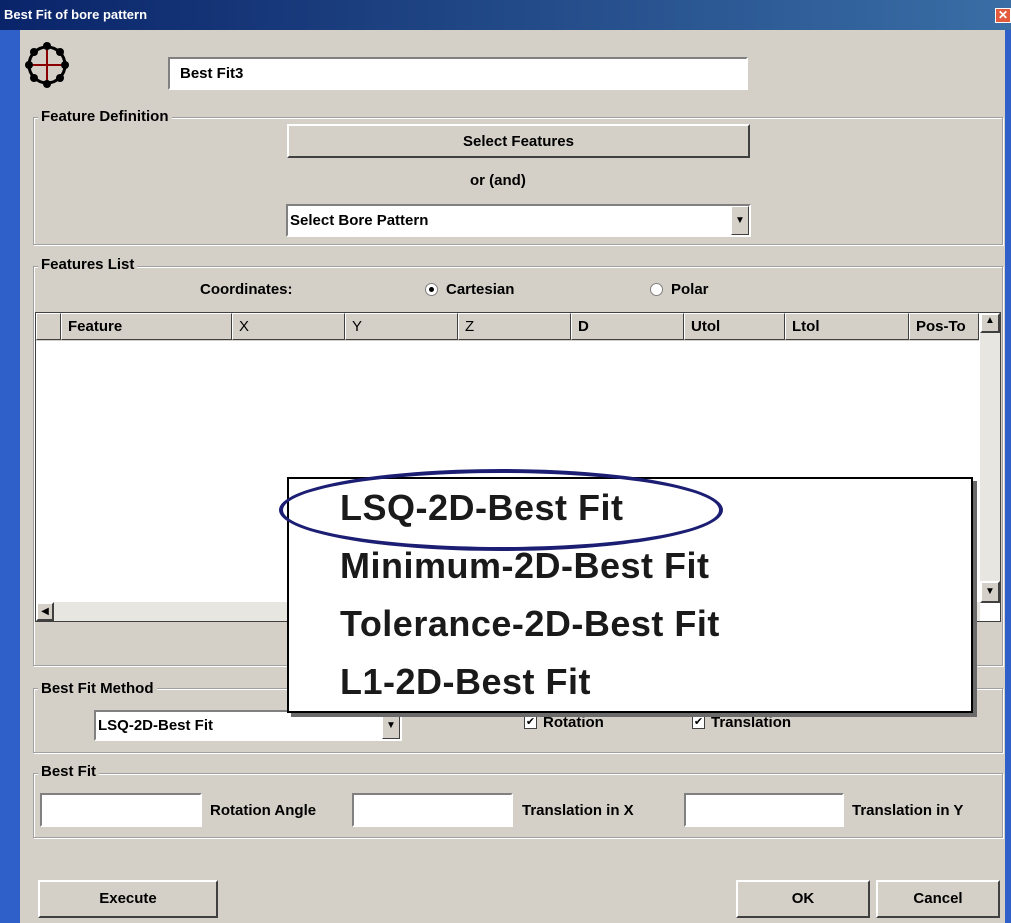  Describe the element at coordinates (908, 810) in the screenshot. I see `translation-y-label: Translation in Y` at that location.